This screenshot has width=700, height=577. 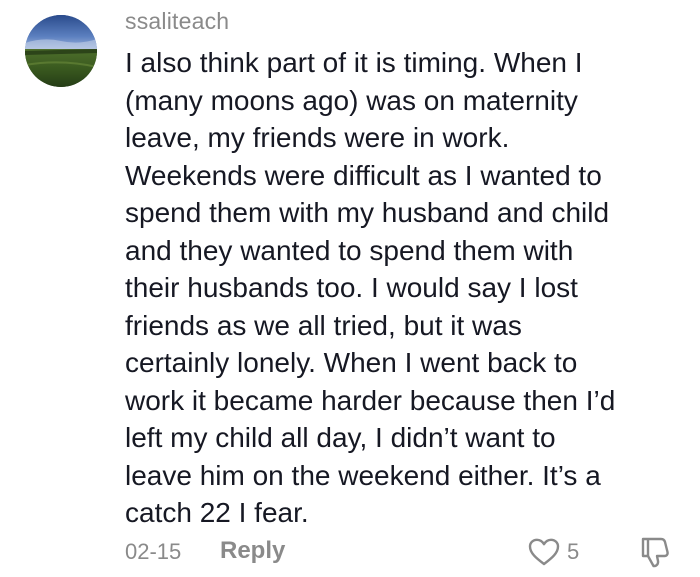 What do you see at coordinates (405, 552) in the screenshot?
I see `comment-footer: 02-15 Reply 5` at bounding box center [405, 552].